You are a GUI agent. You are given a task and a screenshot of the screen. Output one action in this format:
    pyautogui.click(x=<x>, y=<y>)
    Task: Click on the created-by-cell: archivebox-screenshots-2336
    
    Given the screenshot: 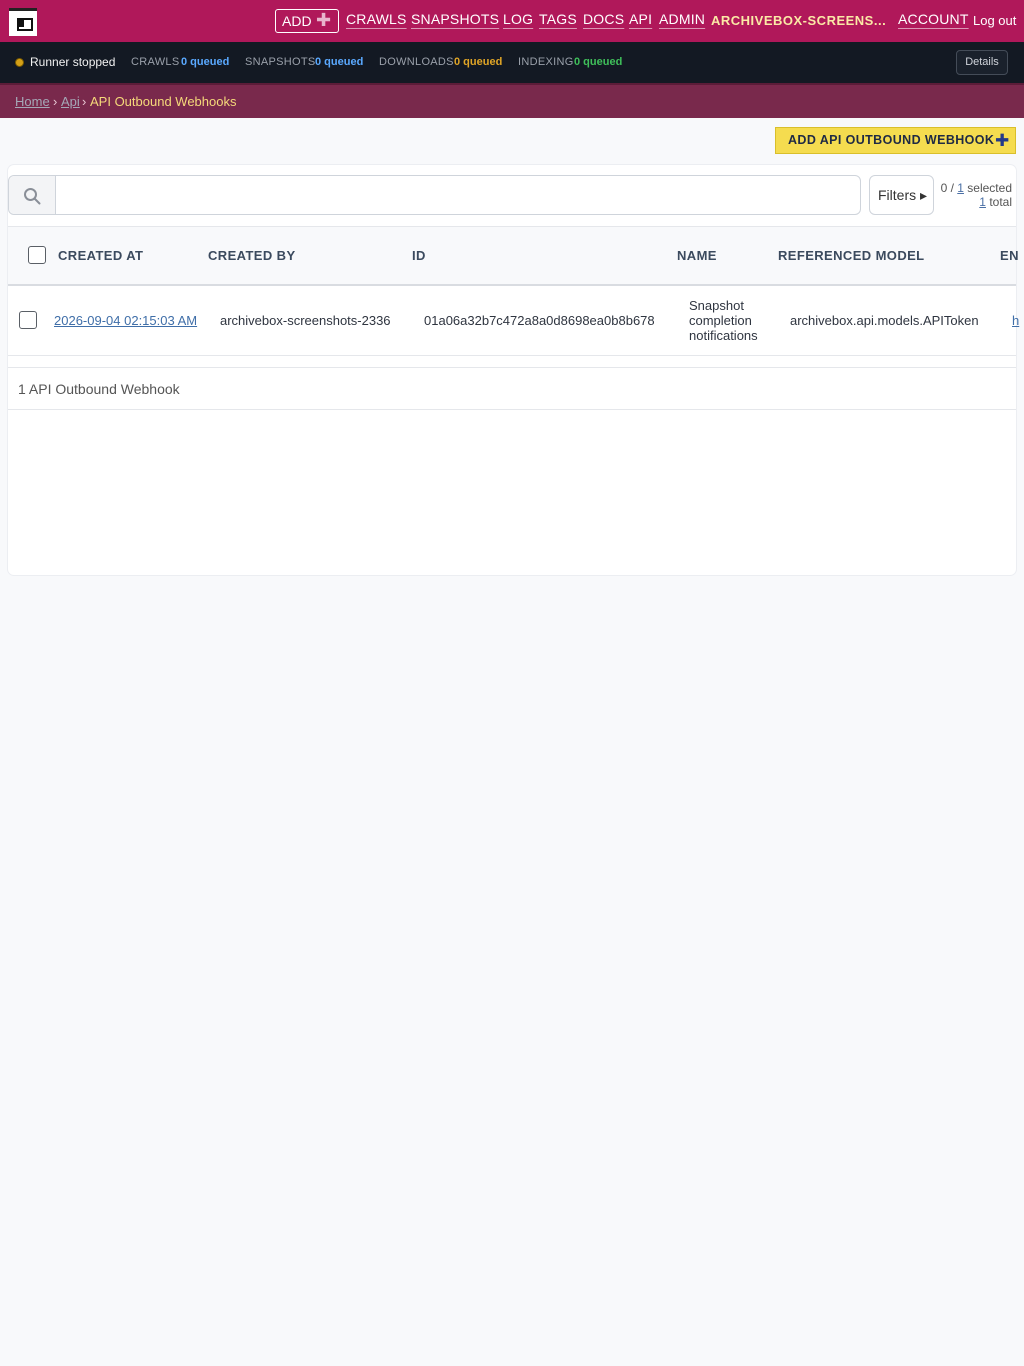 What is the action you would take?
    pyautogui.click(x=305, y=320)
    